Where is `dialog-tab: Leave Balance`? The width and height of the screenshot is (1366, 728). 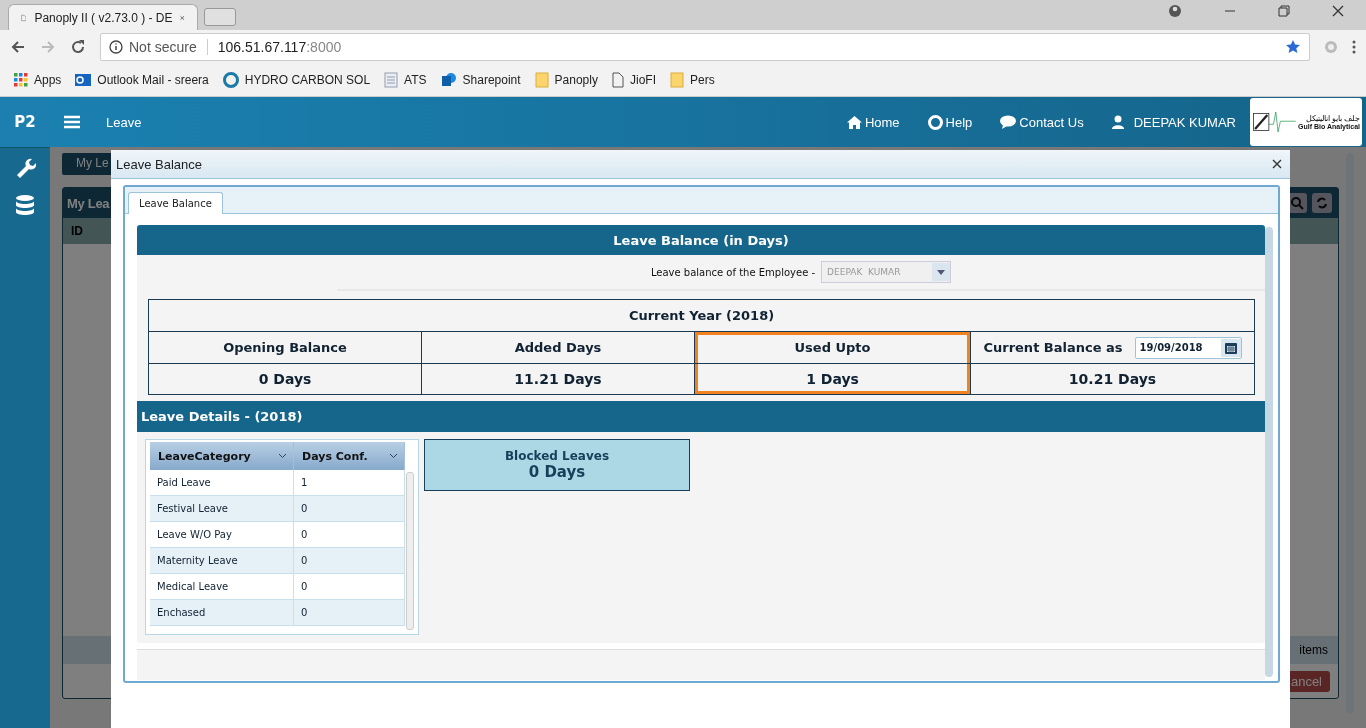
dialog-tab: Leave Balance is located at coordinates (175, 203).